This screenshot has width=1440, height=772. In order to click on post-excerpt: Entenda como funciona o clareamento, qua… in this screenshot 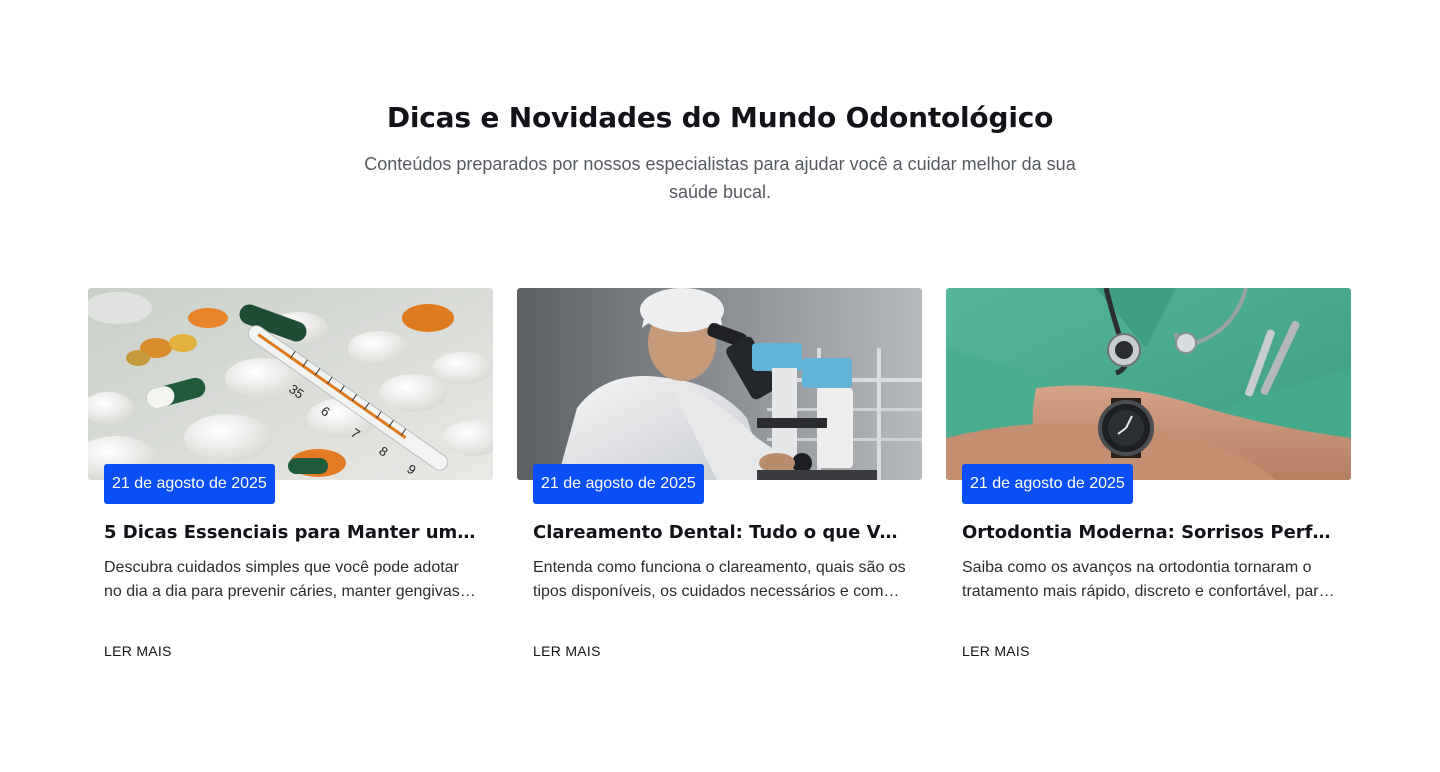, I will do `click(719, 579)`.